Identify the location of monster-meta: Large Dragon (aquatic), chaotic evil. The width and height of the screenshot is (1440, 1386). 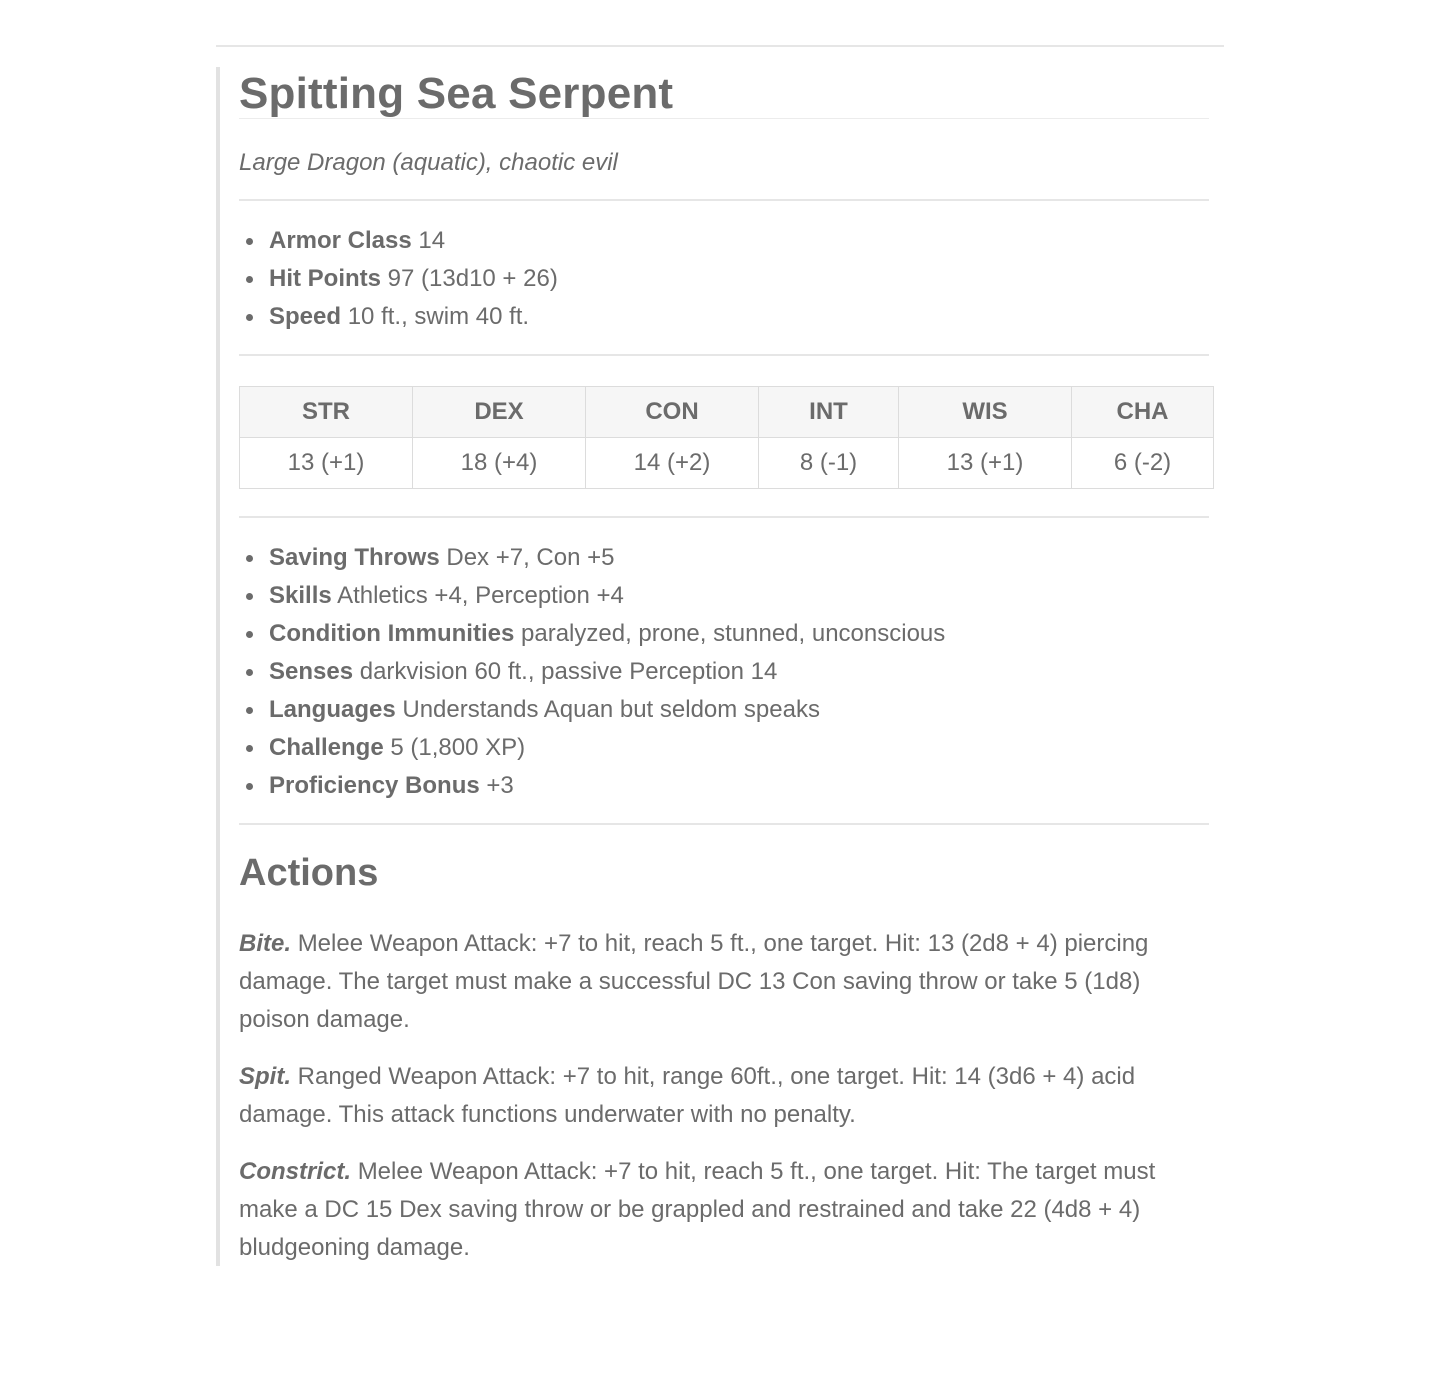
(428, 162).